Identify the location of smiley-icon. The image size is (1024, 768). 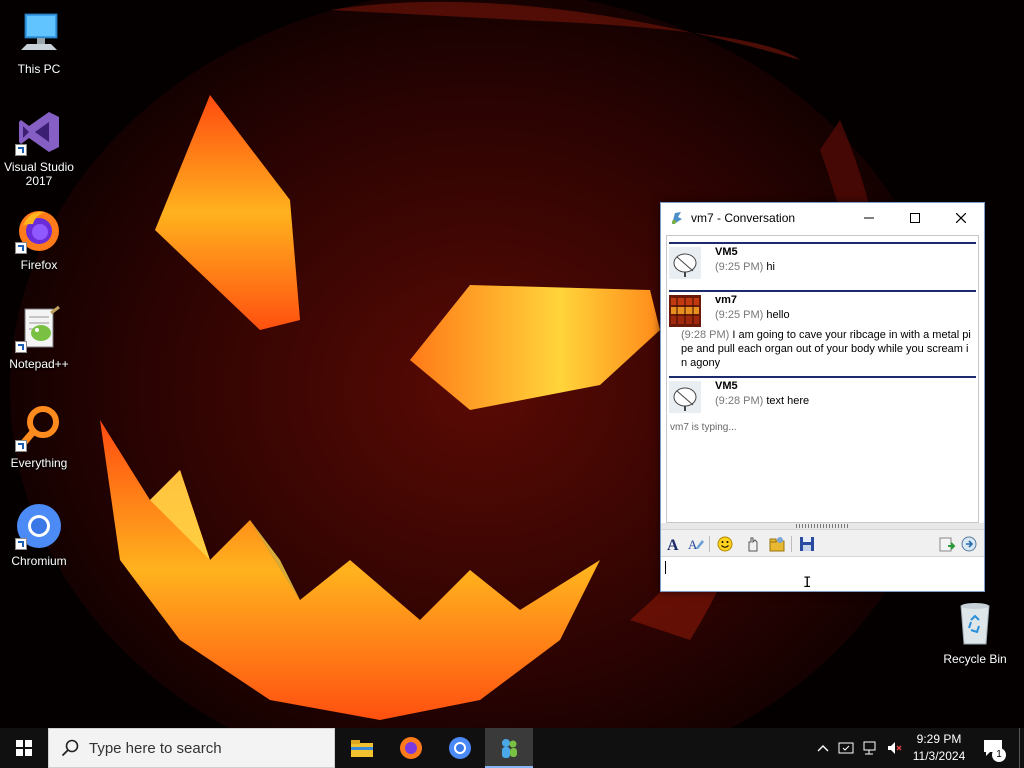
(725, 544).